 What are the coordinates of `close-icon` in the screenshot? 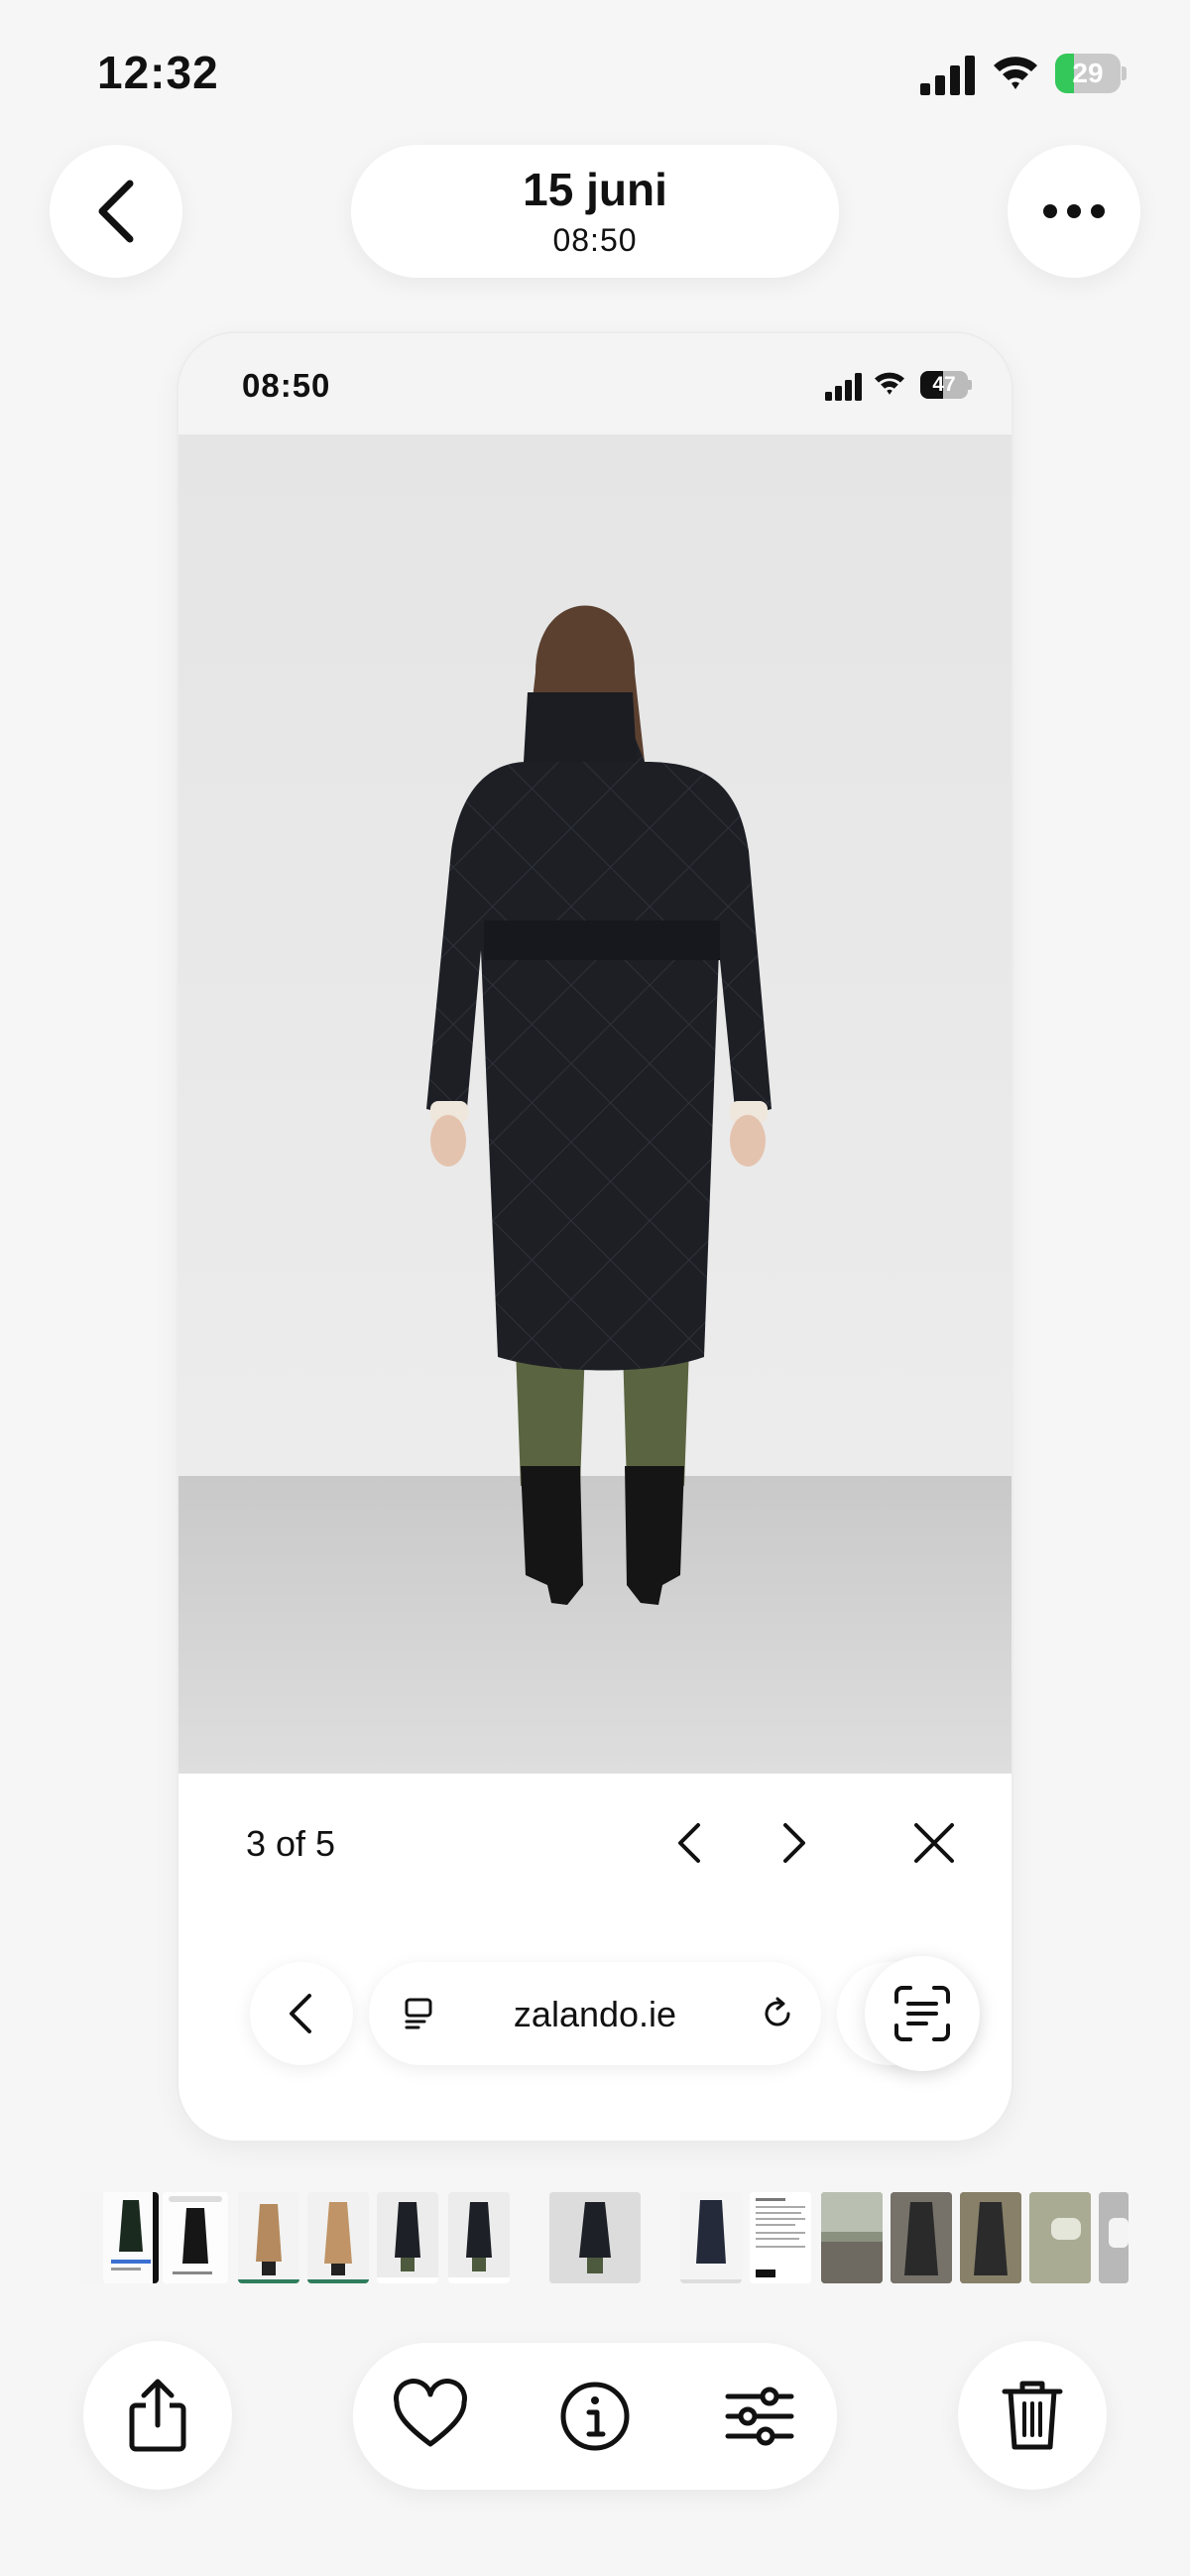 It's located at (934, 1843).